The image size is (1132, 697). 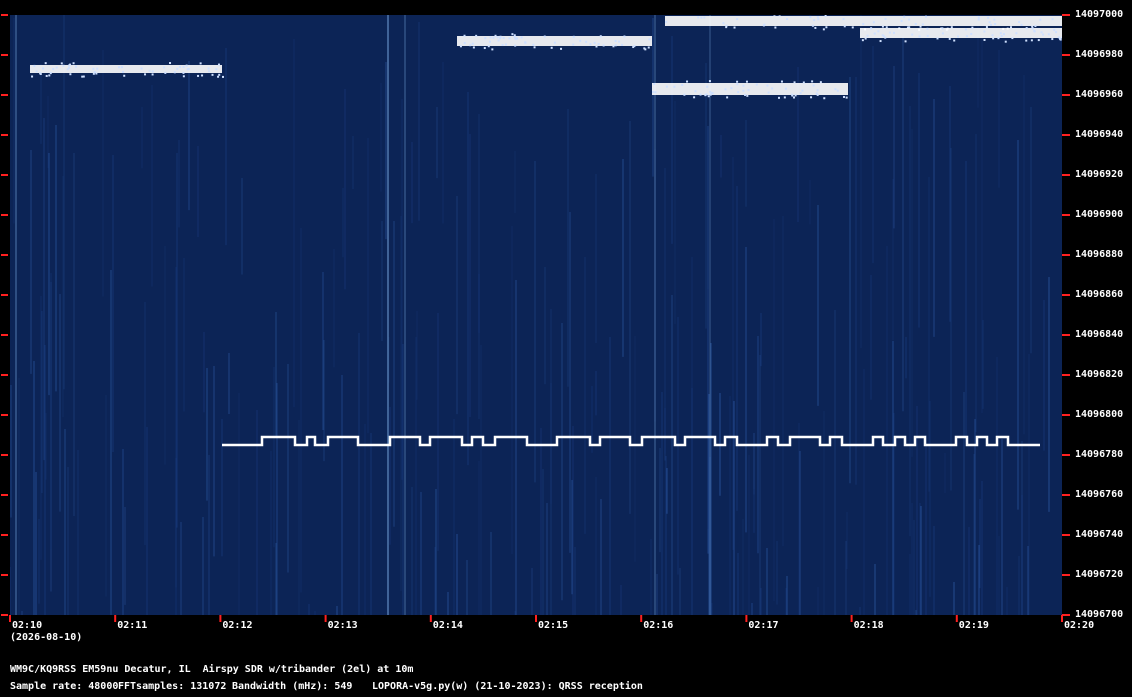 I want to click on freq-tick-label: 14096800, so click(x=1099, y=414).